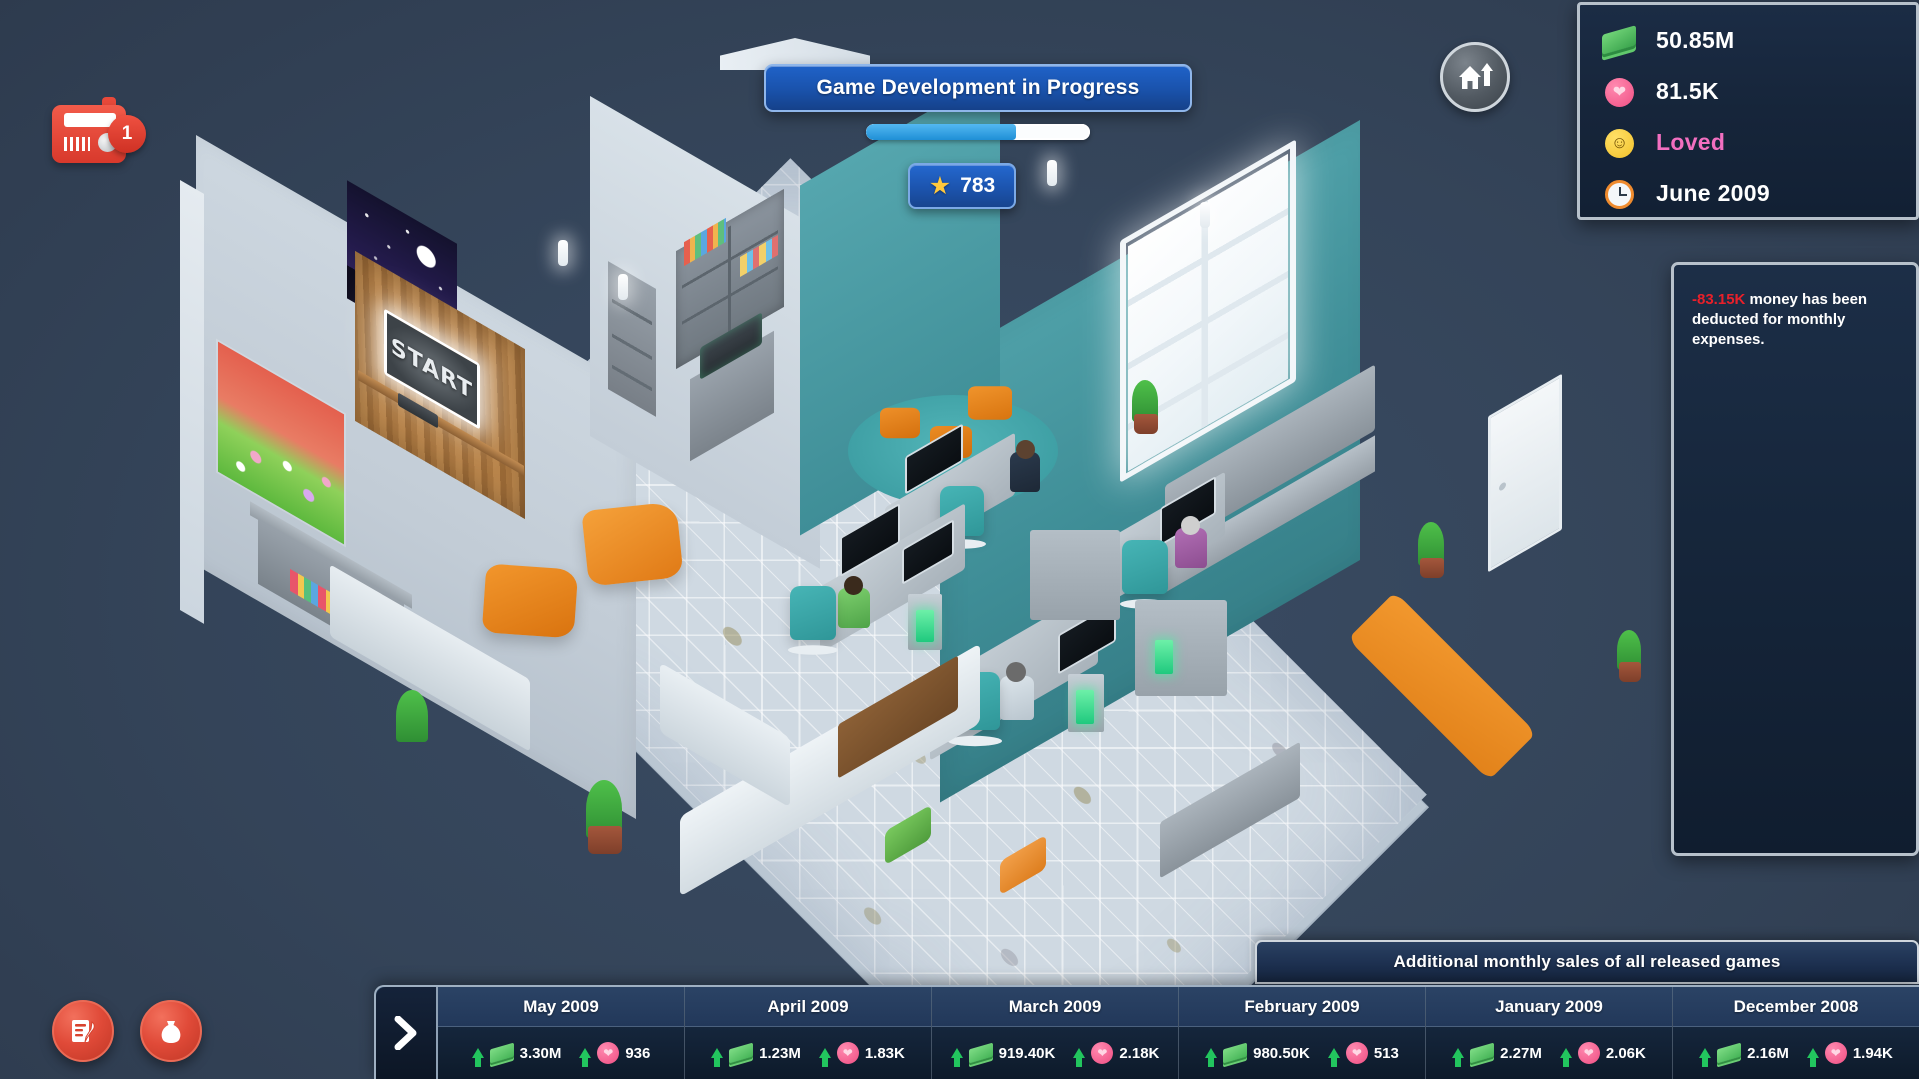 The image size is (1919, 1079). Describe the element at coordinates (1744, 1054) in the screenshot. I see `timeline-stat: 2.16M` at that location.